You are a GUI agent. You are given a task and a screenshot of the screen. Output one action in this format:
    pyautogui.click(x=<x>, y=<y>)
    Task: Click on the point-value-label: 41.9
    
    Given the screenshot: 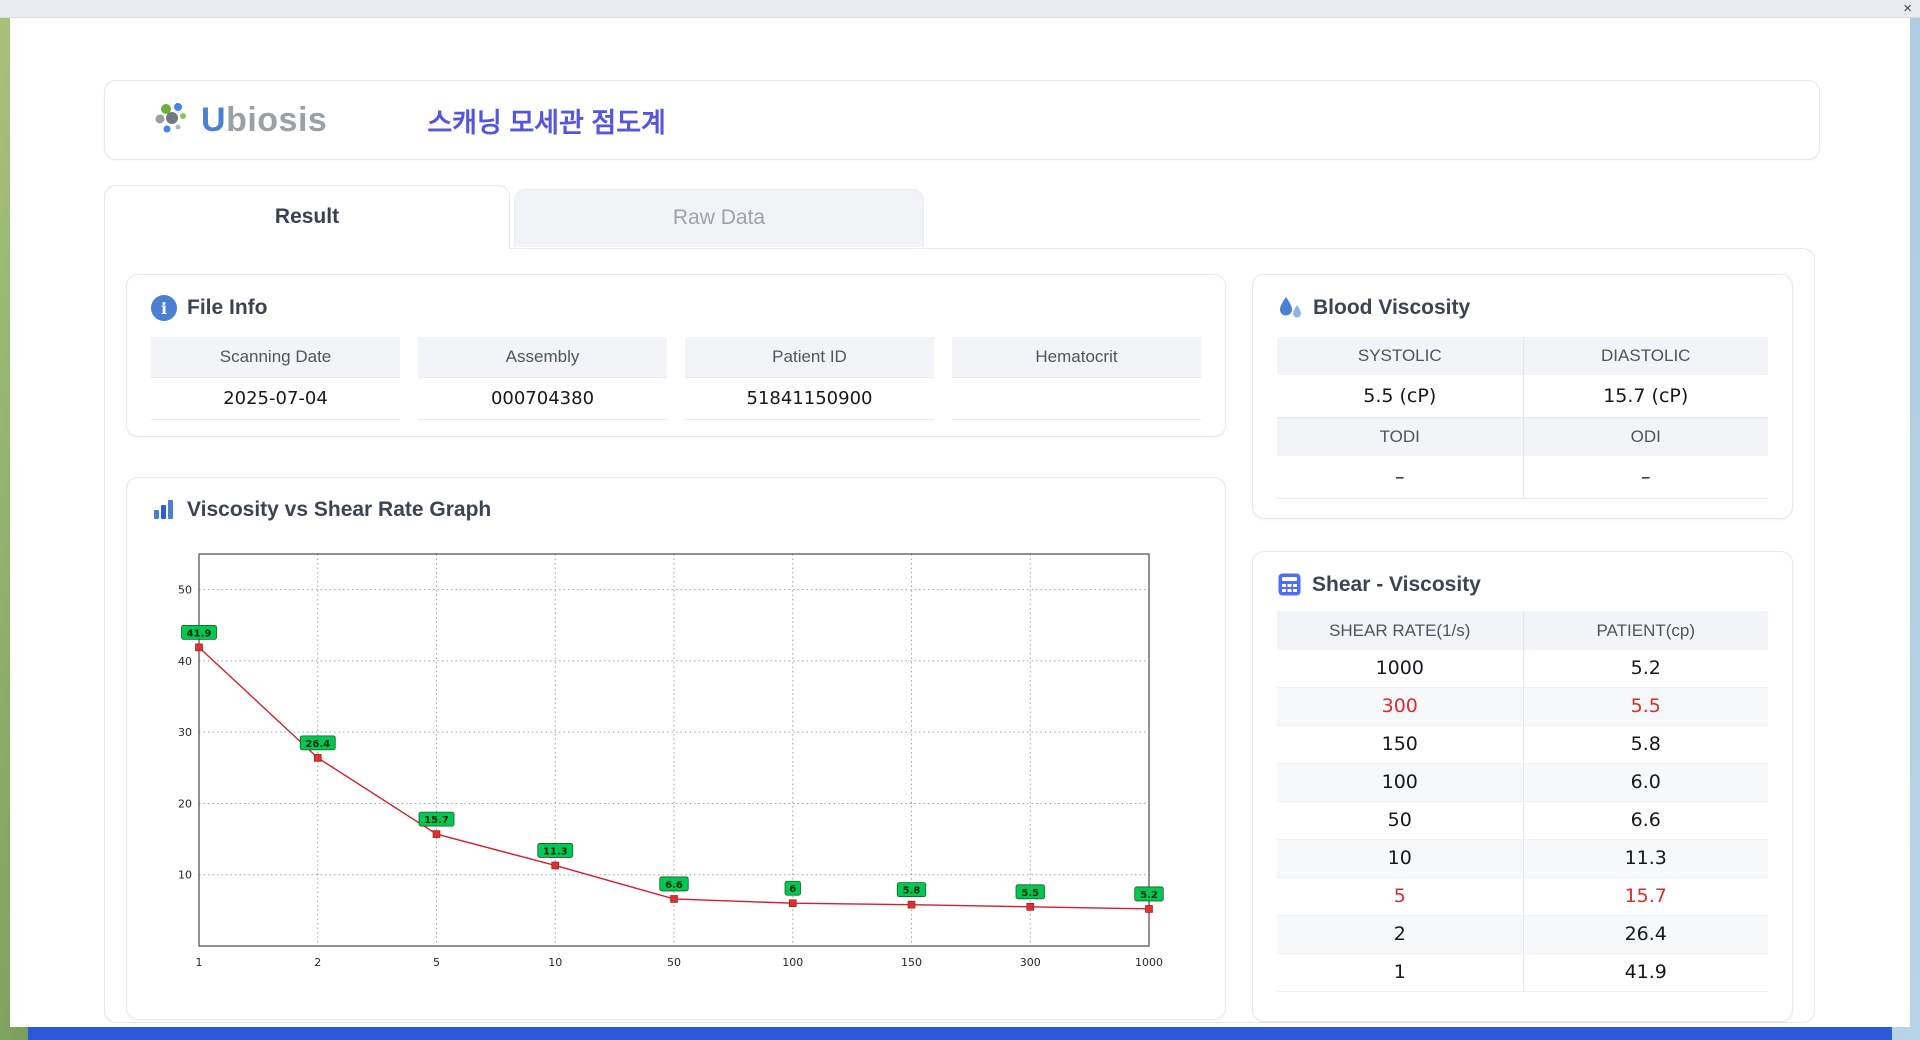 What is the action you would take?
    pyautogui.click(x=199, y=633)
    